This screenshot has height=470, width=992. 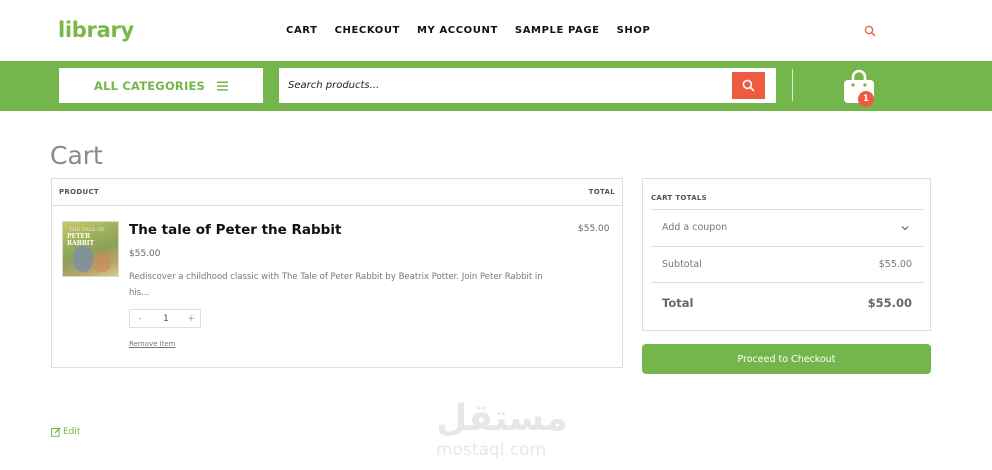 What do you see at coordinates (149, 85) in the screenshot?
I see `all-categories-label: ALL CATEGORIES` at bounding box center [149, 85].